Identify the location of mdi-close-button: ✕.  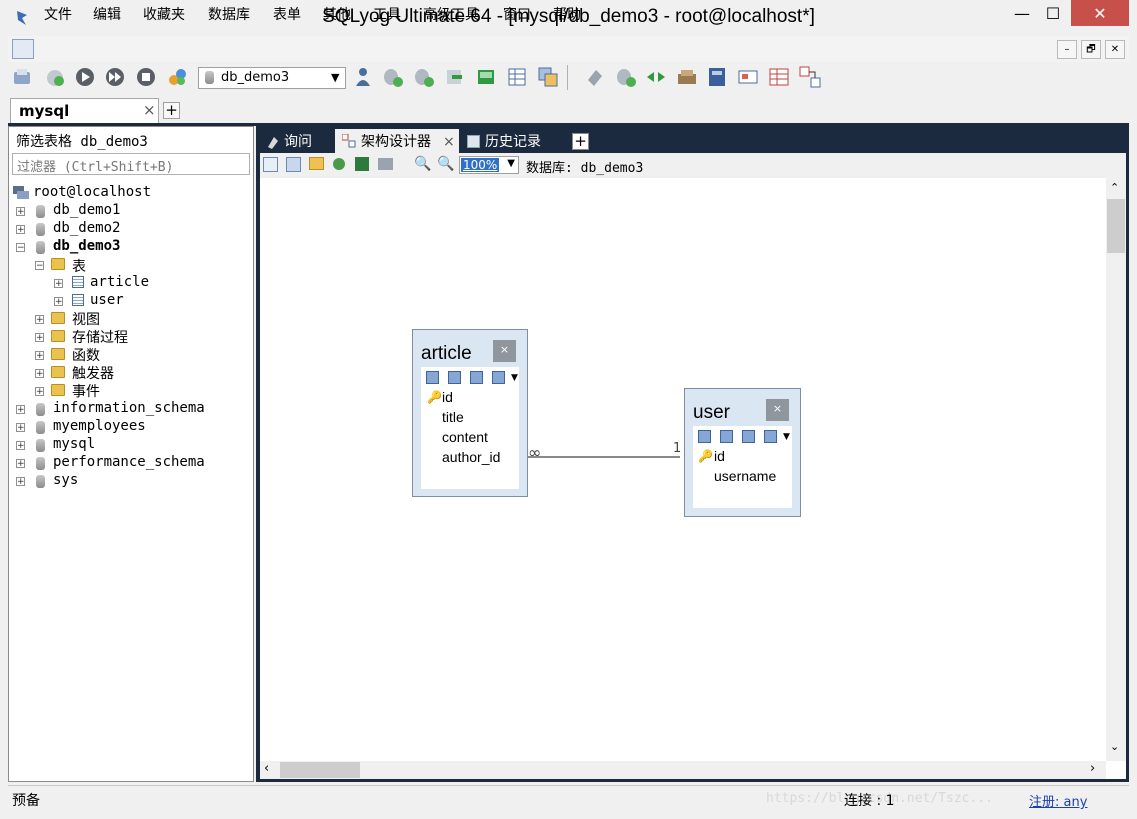
(1115, 49).